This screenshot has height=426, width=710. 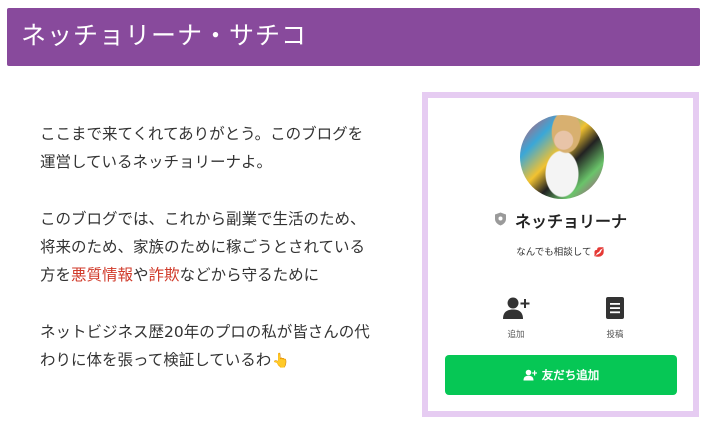 I want to click on intro-line: ここまで来てくれてありがとう。このブログを, so click(x=202, y=134).